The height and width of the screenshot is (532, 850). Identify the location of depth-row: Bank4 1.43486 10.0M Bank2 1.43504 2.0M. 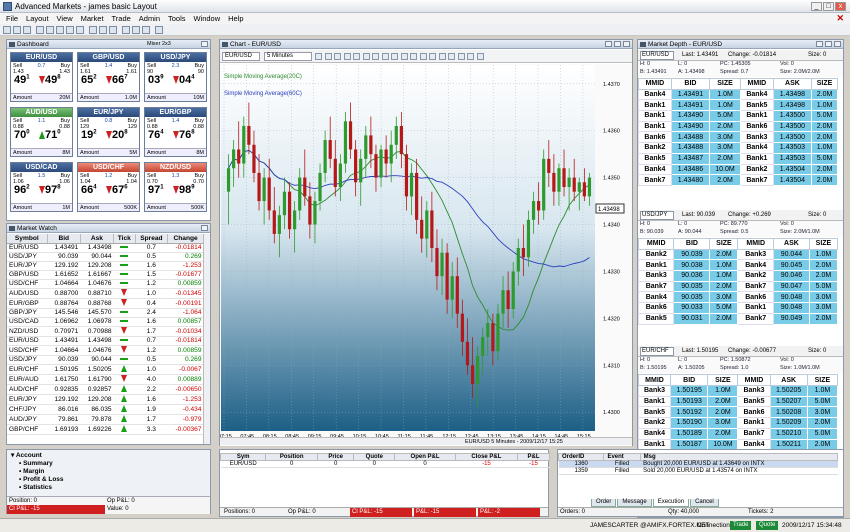
(738, 169).